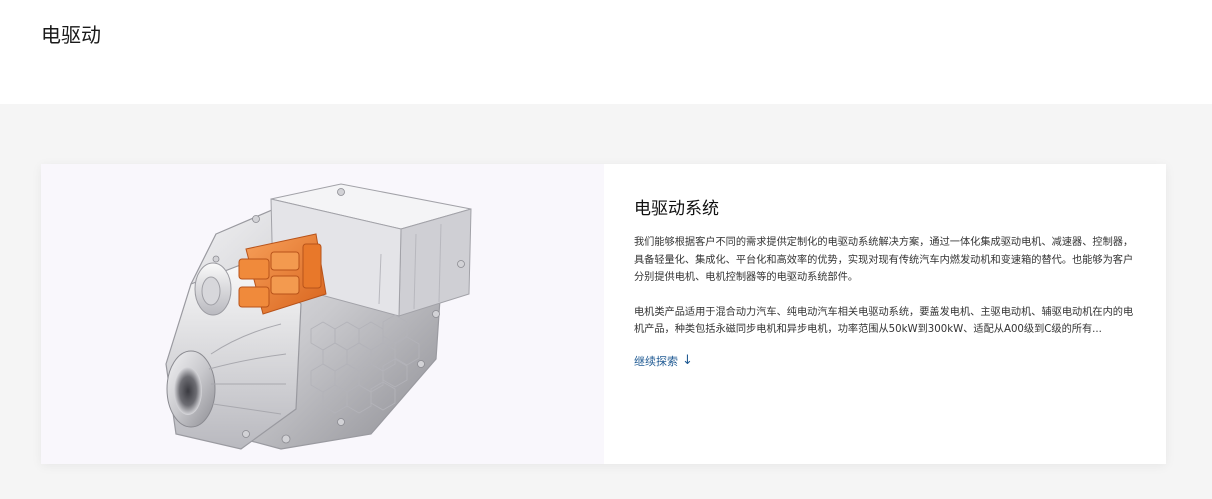  I want to click on continue-explore-link: 继续探索 ↓, so click(663, 361).